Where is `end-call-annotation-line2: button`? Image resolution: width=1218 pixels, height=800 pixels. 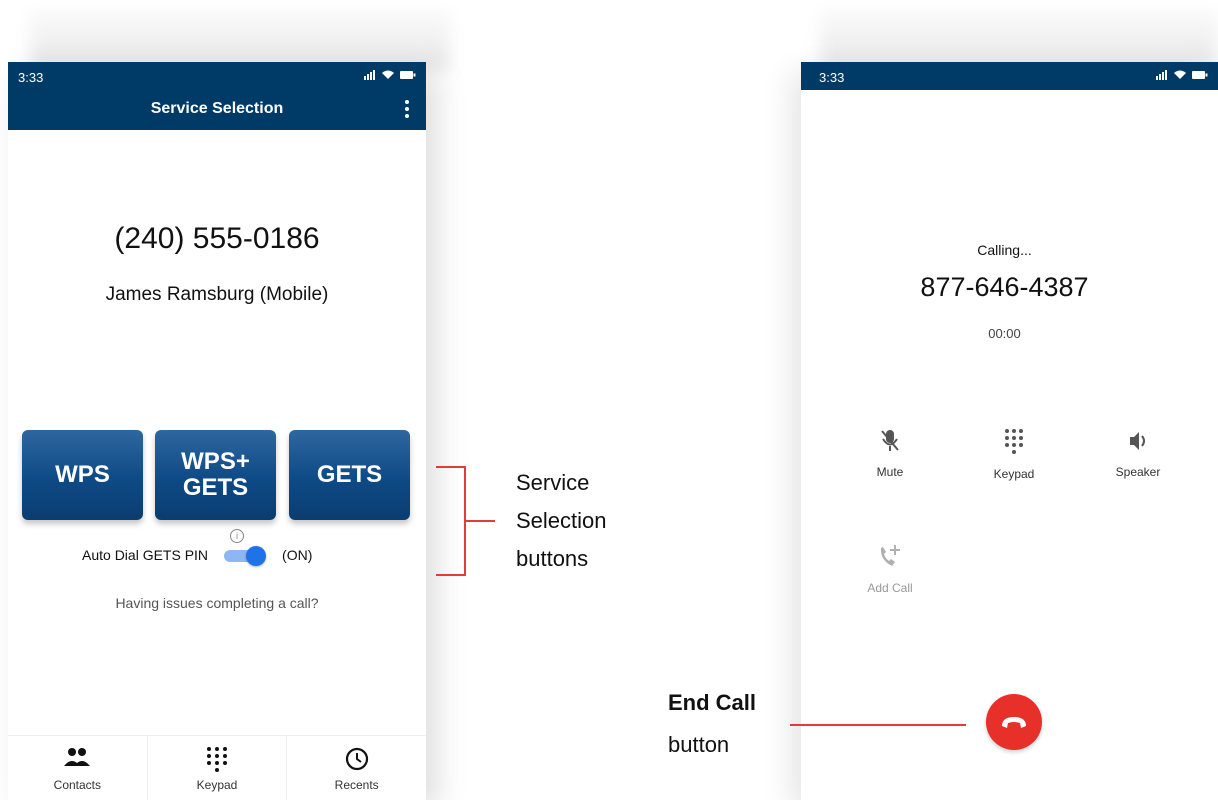 end-call-annotation-line2: button is located at coordinates (699, 744).